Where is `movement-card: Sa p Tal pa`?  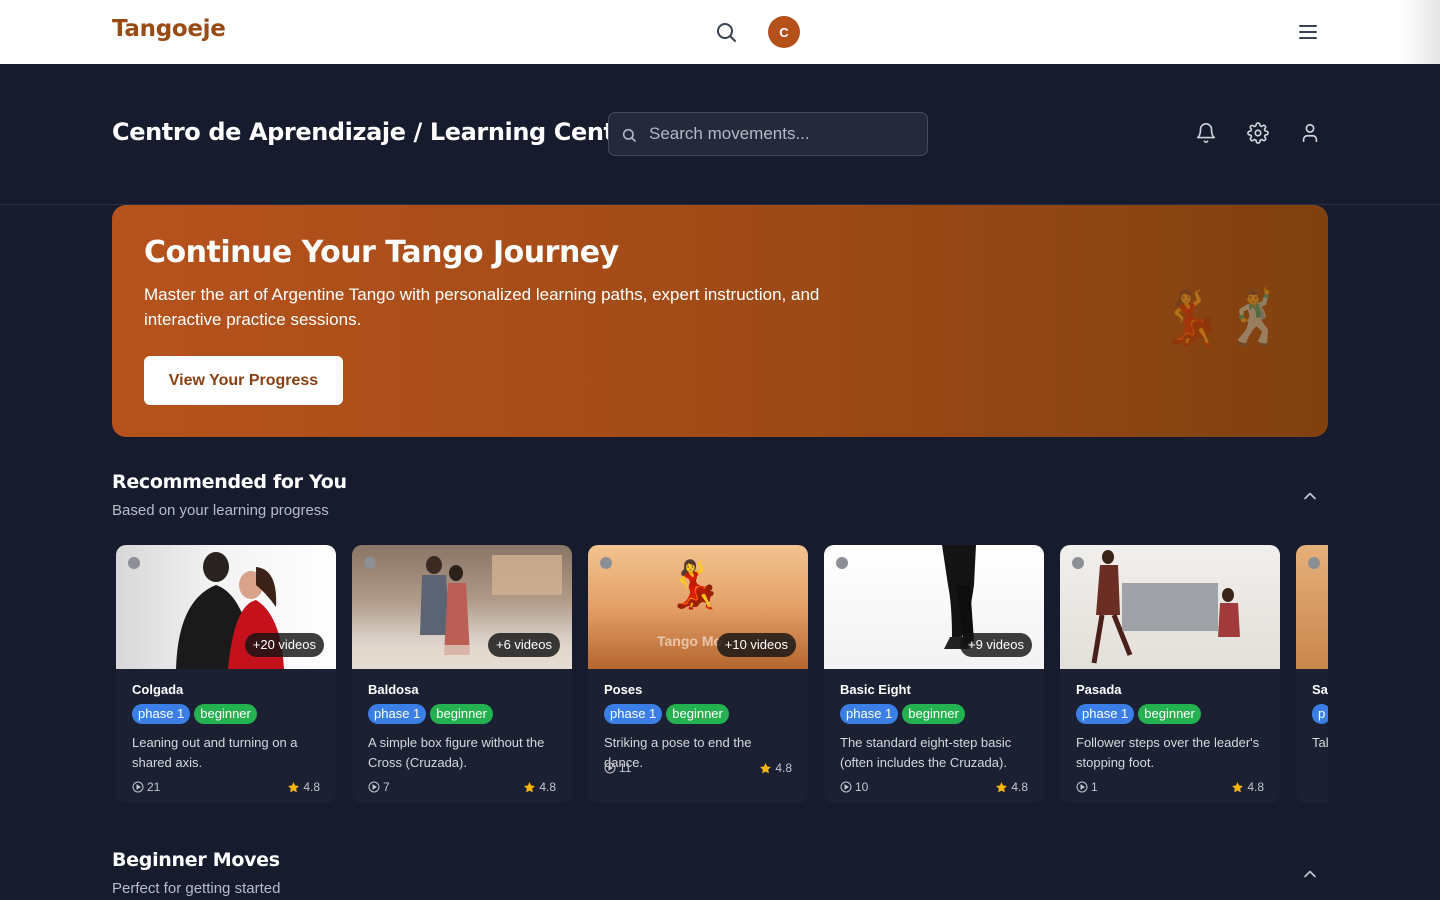 movement-card: Sa p Tal pa is located at coordinates (1312, 674).